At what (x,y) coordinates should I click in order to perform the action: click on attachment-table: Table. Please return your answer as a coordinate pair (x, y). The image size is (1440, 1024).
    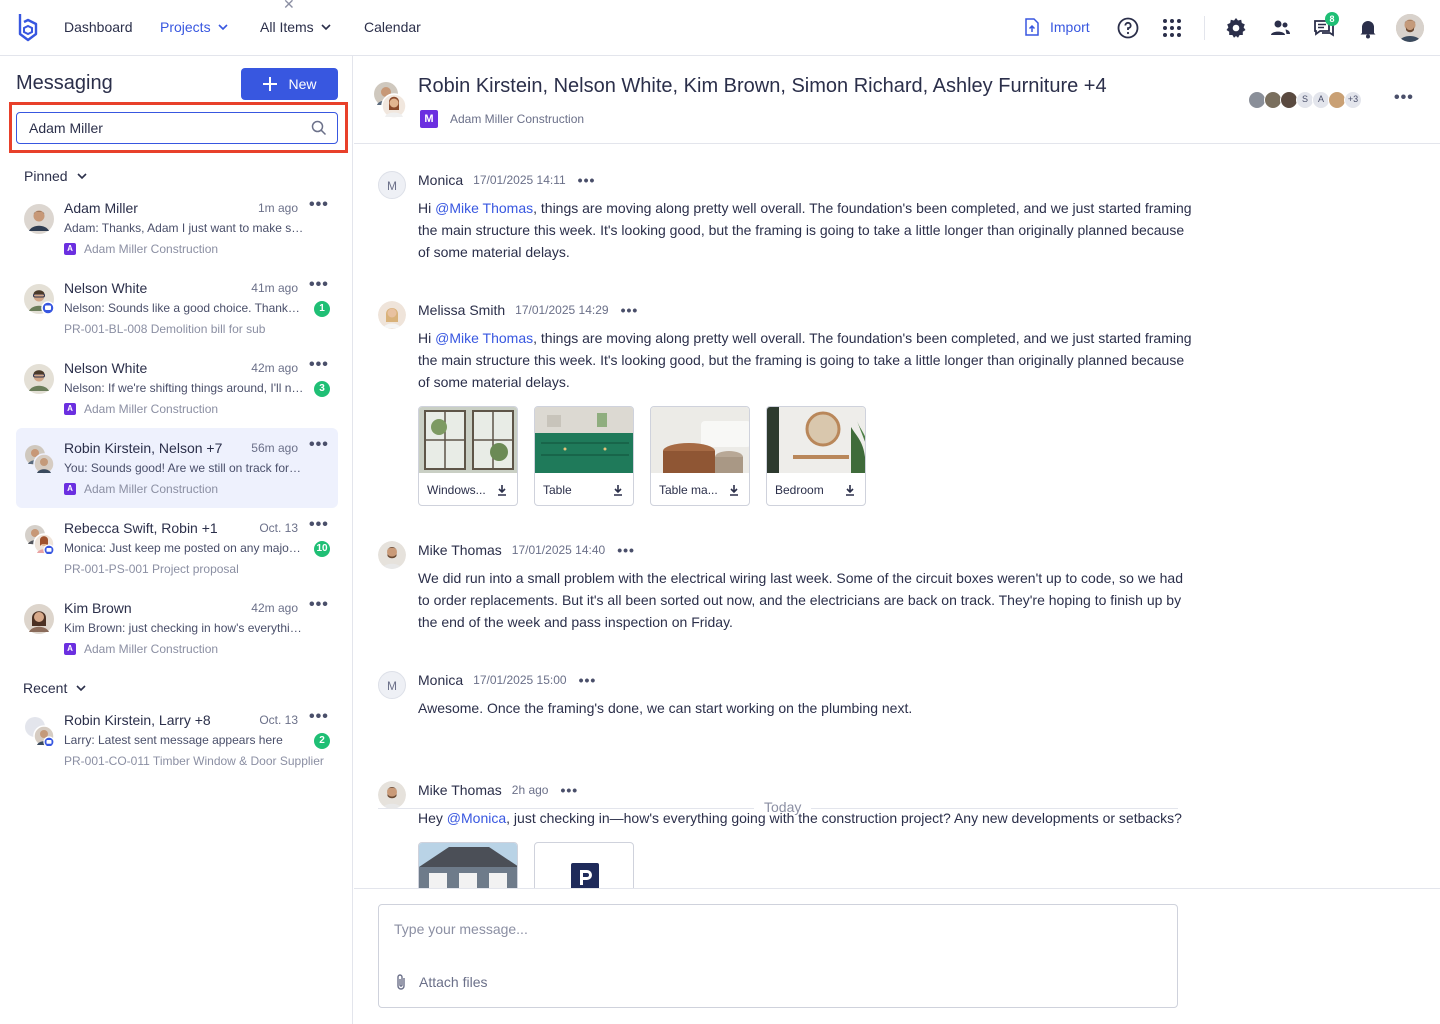
    Looking at the image, I should click on (584, 456).